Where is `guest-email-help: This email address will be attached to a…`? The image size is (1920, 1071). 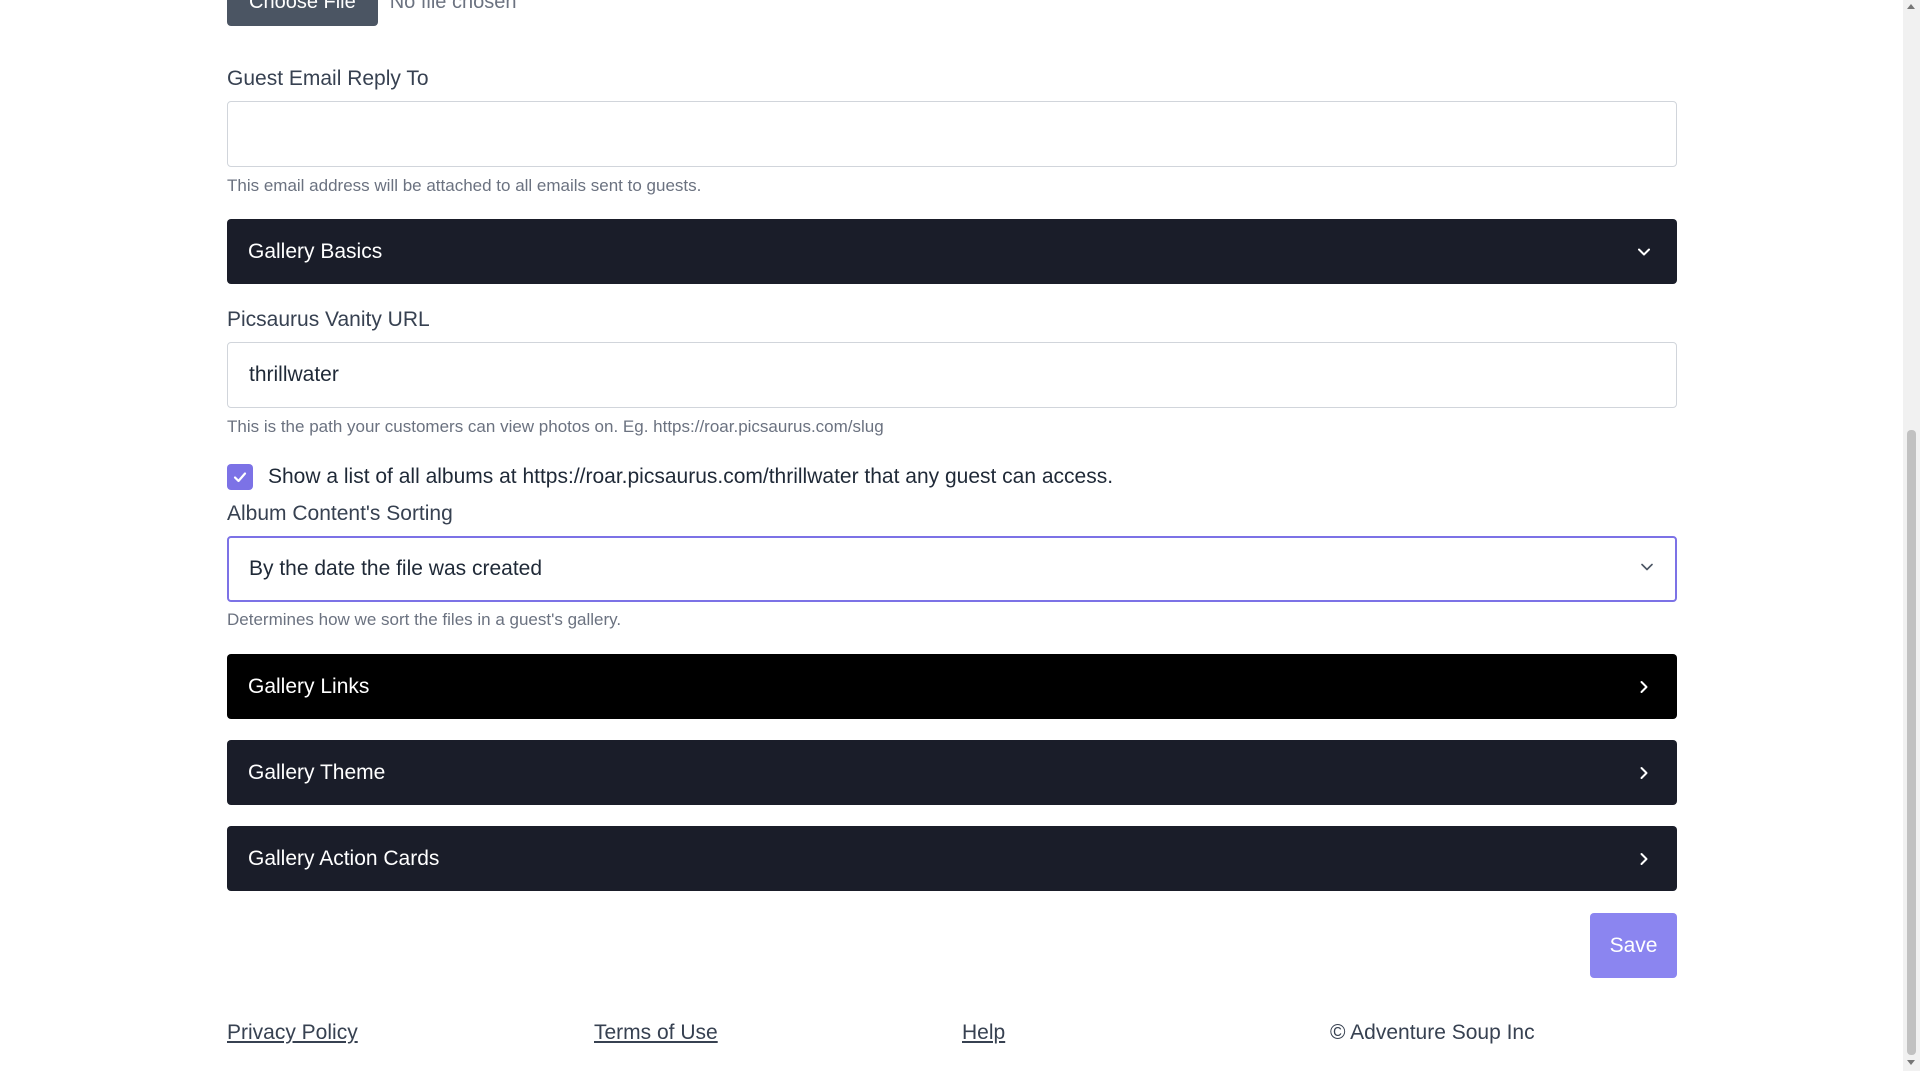
guest-email-help: This email address will be attached to a… is located at coordinates (464, 185).